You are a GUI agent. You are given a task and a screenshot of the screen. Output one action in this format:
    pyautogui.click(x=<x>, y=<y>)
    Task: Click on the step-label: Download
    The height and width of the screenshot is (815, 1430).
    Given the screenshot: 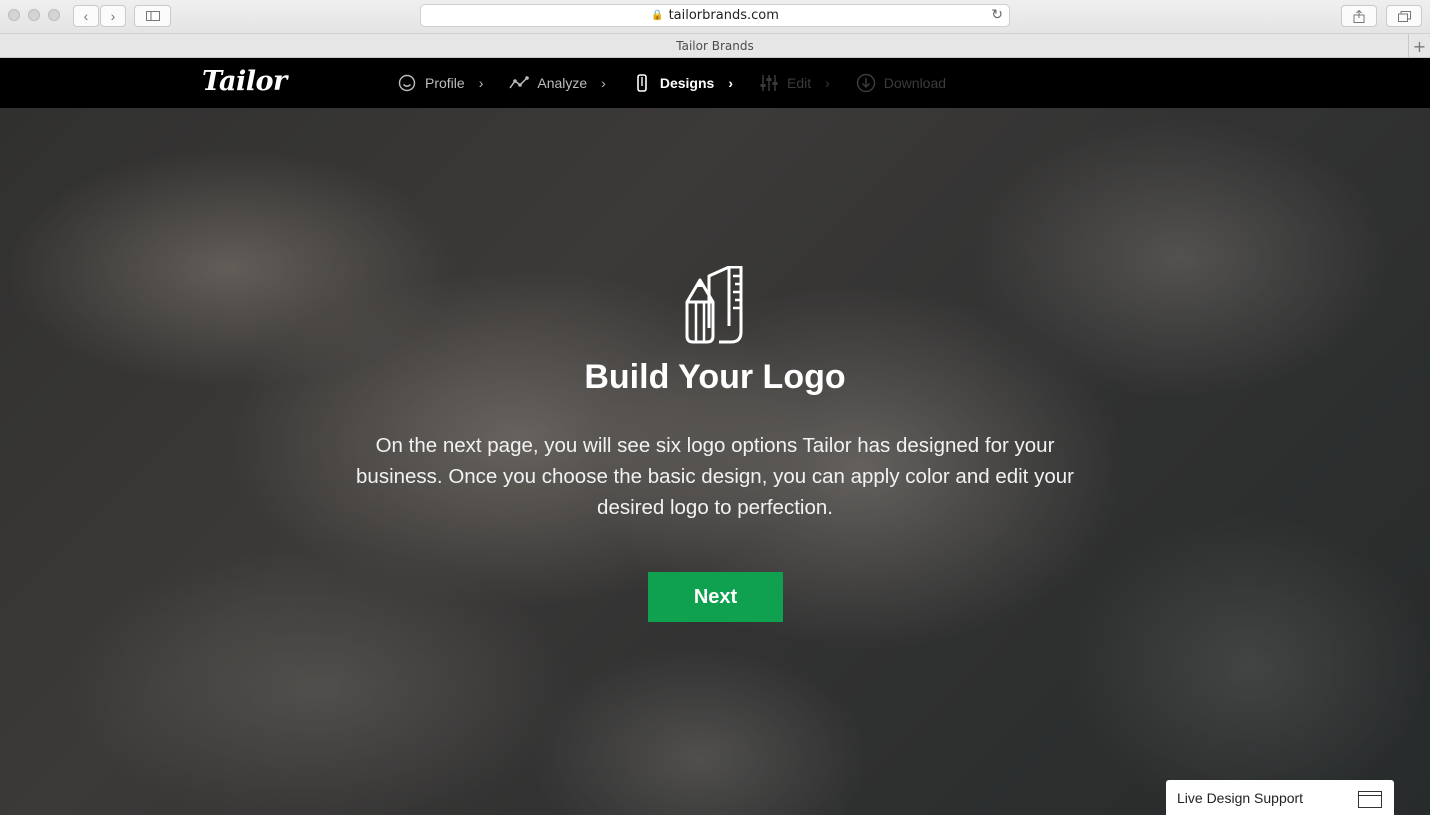 What is the action you would take?
    pyautogui.click(x=915, y=83)
    